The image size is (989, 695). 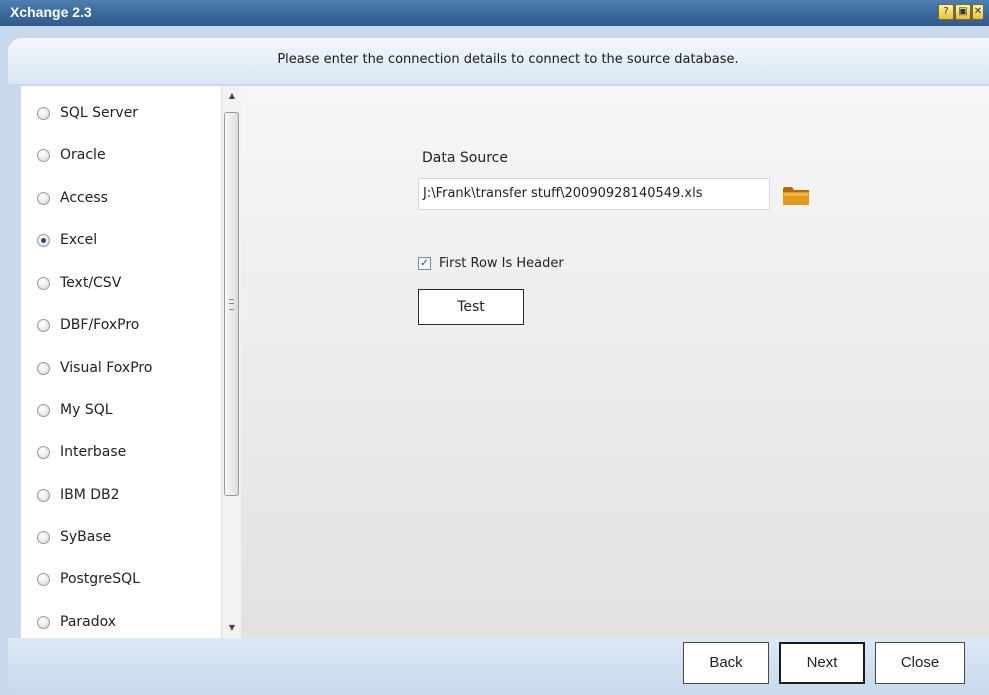 I want to click on help-icon: ?, so click(x=946, y=12).